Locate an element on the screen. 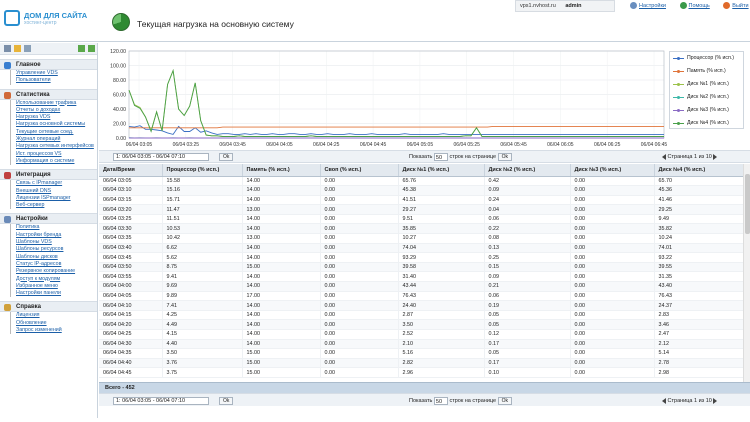  table-cell: 06/04 04:35 is located at coordinates (130, 354).